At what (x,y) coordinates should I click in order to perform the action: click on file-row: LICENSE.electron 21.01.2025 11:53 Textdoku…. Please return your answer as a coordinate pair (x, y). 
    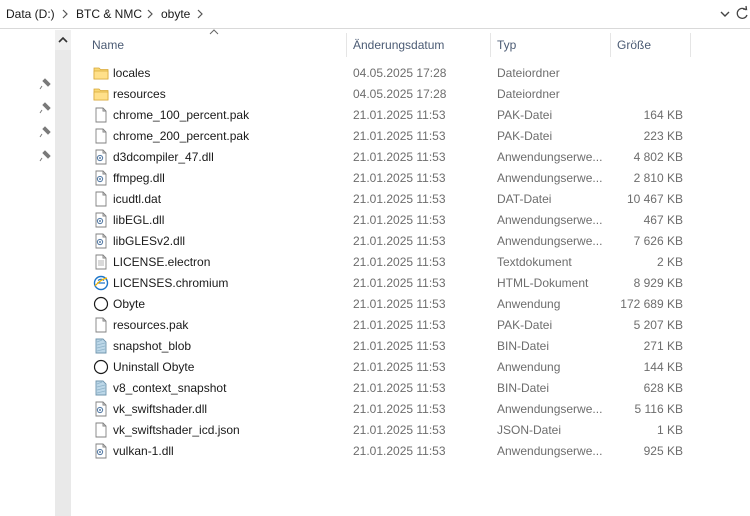
    Looking at the image, I should click on (393, 262).